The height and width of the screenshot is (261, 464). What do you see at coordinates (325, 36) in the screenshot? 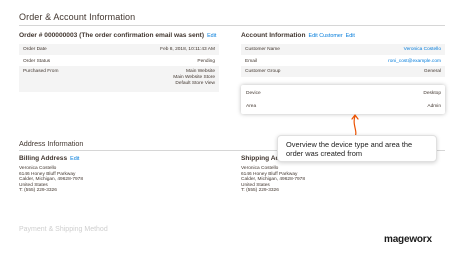
I see `edit-customer-link: Edit Customer` at bounding box center [325, 36].